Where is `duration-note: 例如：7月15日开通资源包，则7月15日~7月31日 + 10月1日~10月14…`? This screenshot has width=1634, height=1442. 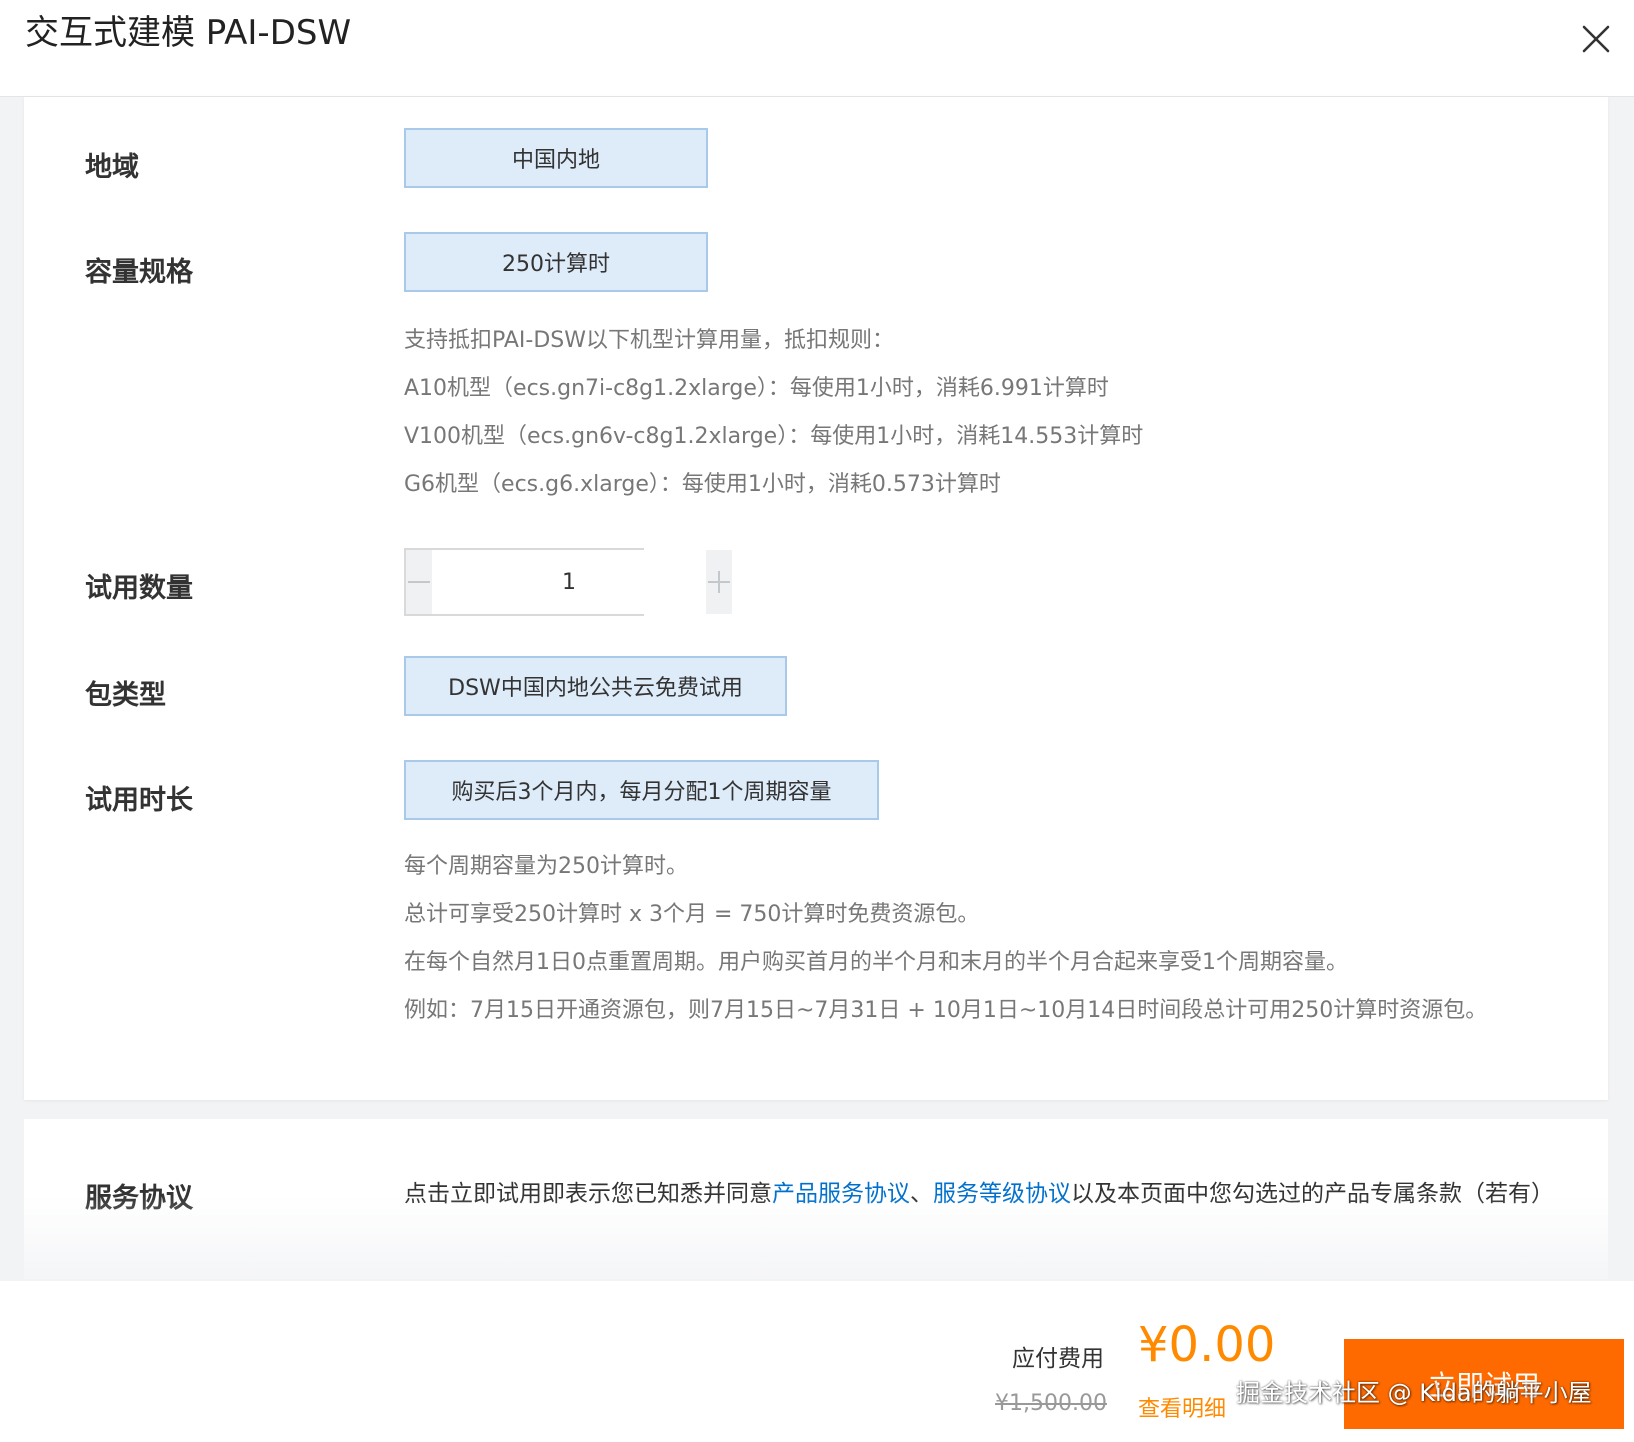 duration-note: 例如：7月15日开通资源包，则7月15日~7月31日 + 10月1日~10月14… is located at coordinates (946, 1010).